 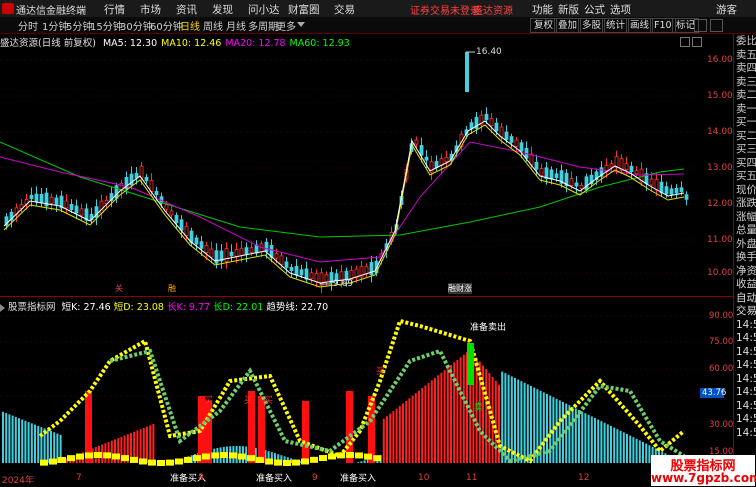 What do you see at coordinates (150, 9) in the screenshot?
I see `menu-item-market: 市场` at bounding box center [150, 9].